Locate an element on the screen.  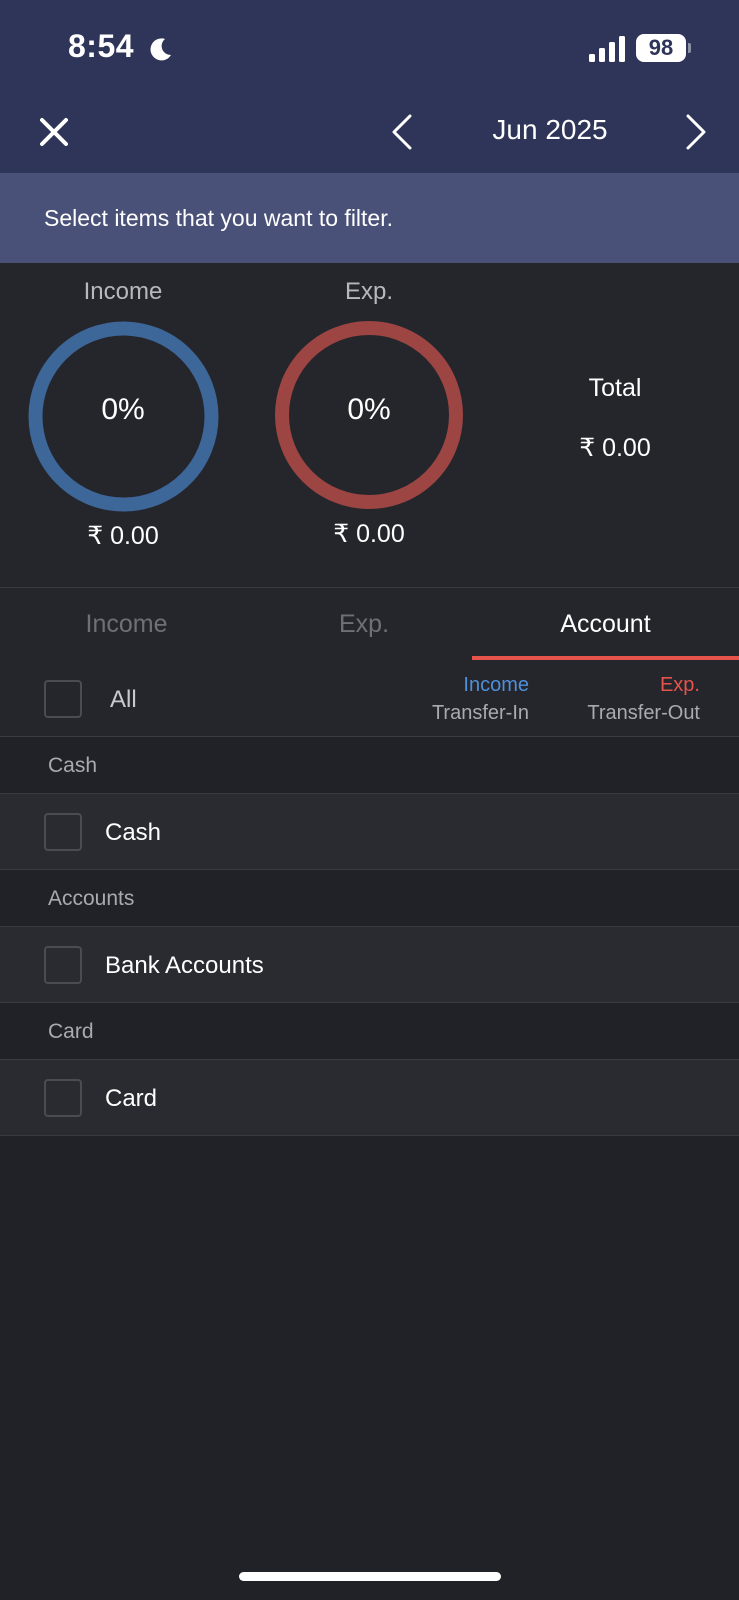
total-amount: ₹ 0.00 is located at coordinates (615, 448).